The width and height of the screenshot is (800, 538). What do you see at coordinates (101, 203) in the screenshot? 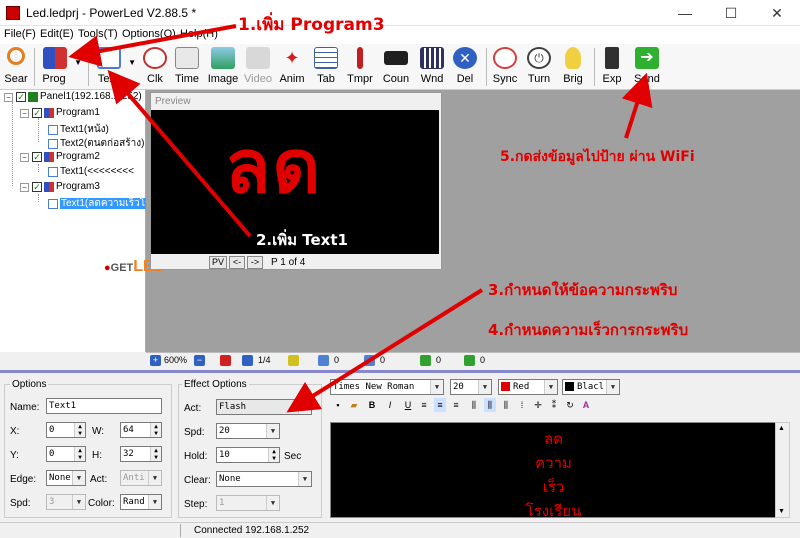
I see `tree-p3-text1: Text1(ลดความเร็วโรง` at bounding box center [101, 203].